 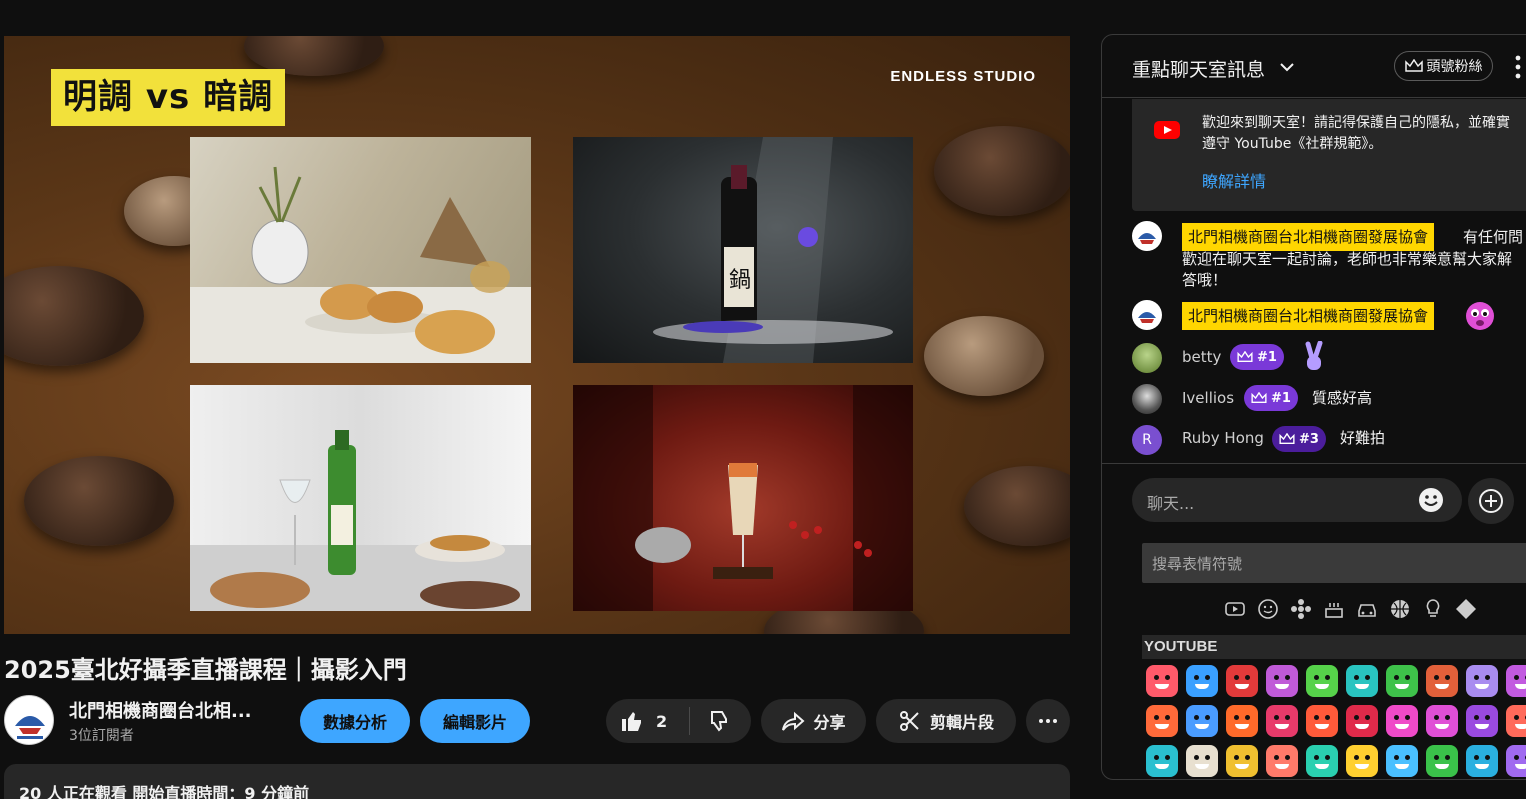 What do you see at coordinates (1235, 609) in the screenshot?
I see `youtube-category-icon` at bounding box center [1235, 609].